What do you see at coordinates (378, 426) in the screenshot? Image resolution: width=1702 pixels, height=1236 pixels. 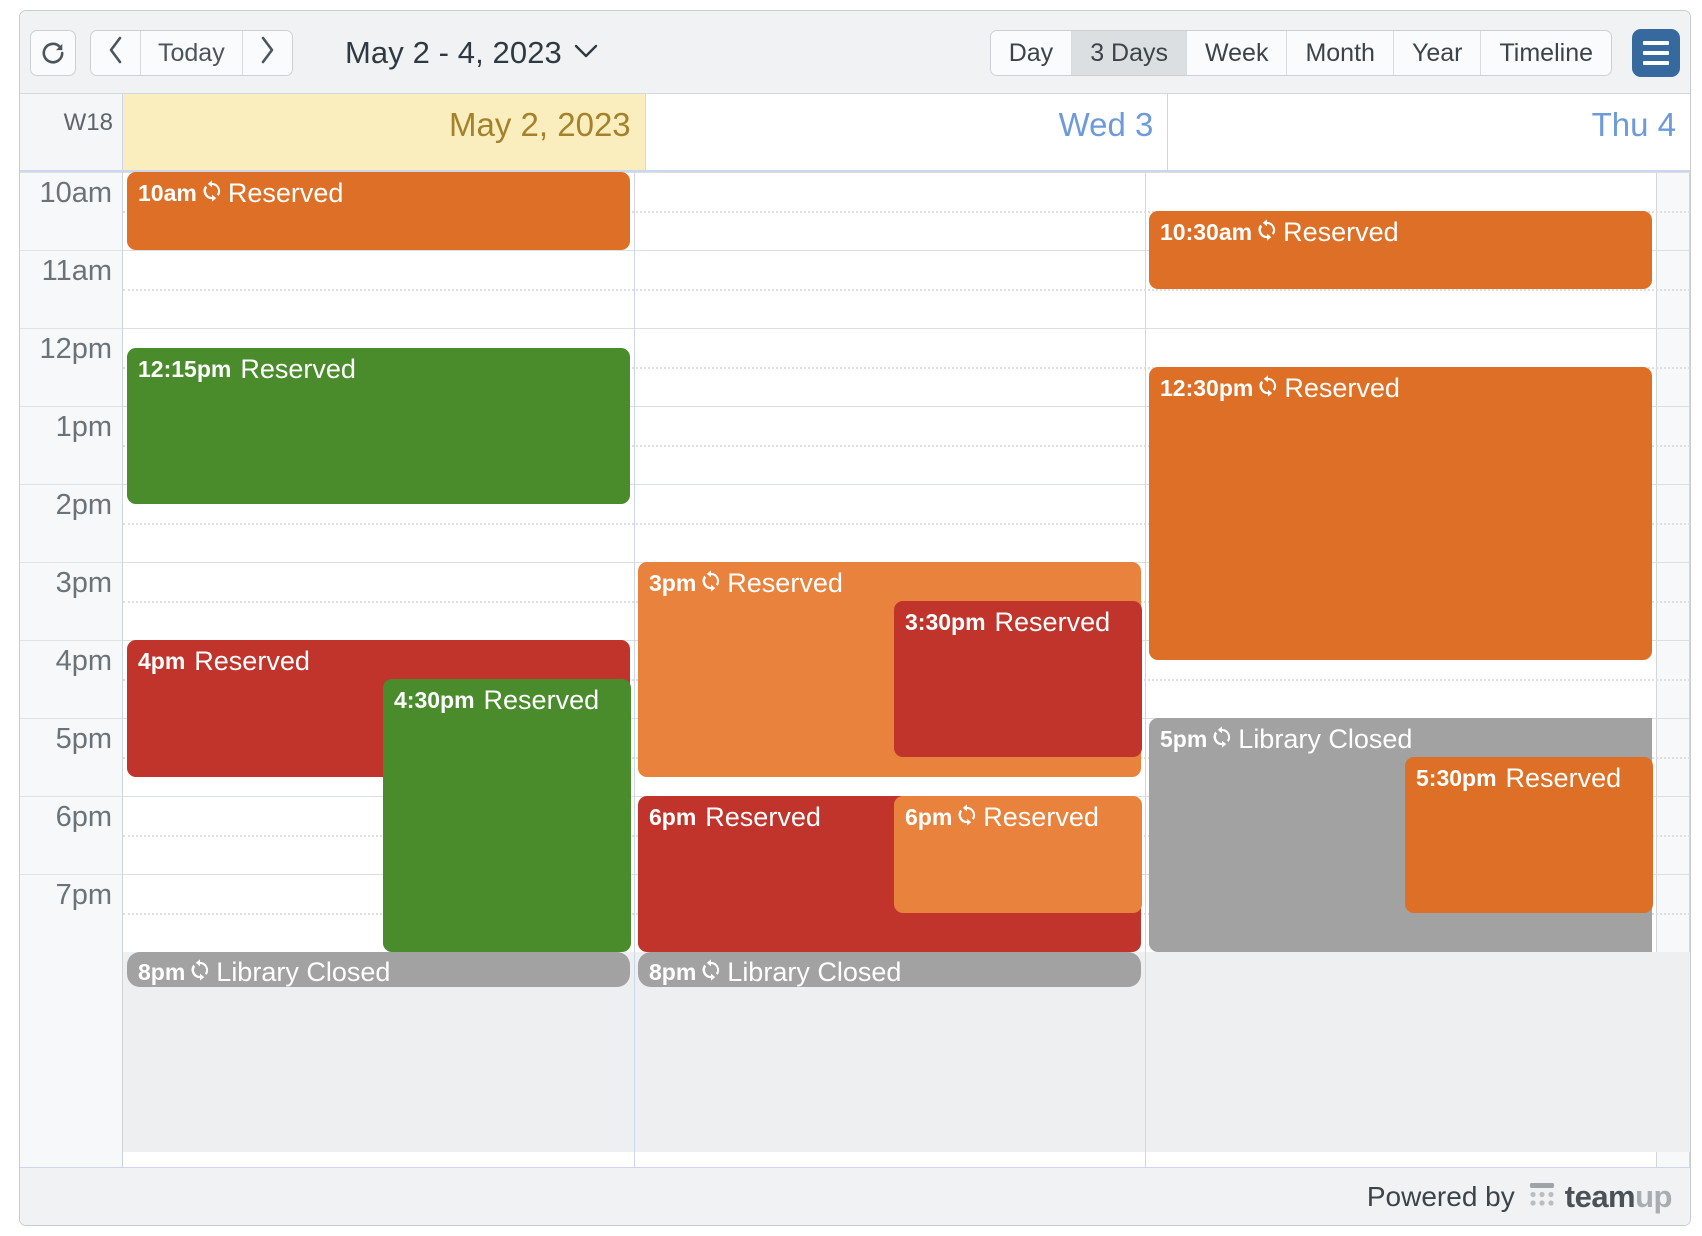 I see `event-block: 12:15pm Reserved` at bounding box center [378, 426].